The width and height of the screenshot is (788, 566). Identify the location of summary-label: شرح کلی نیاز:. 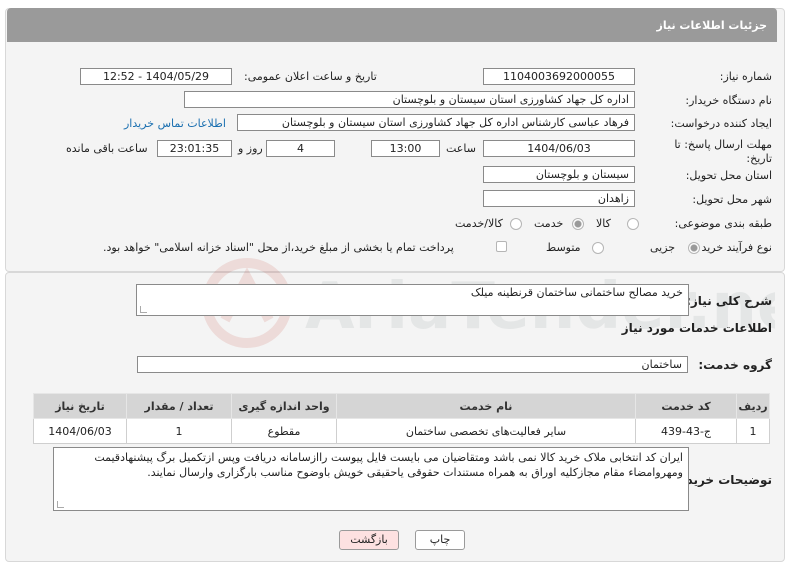
(729, 301).